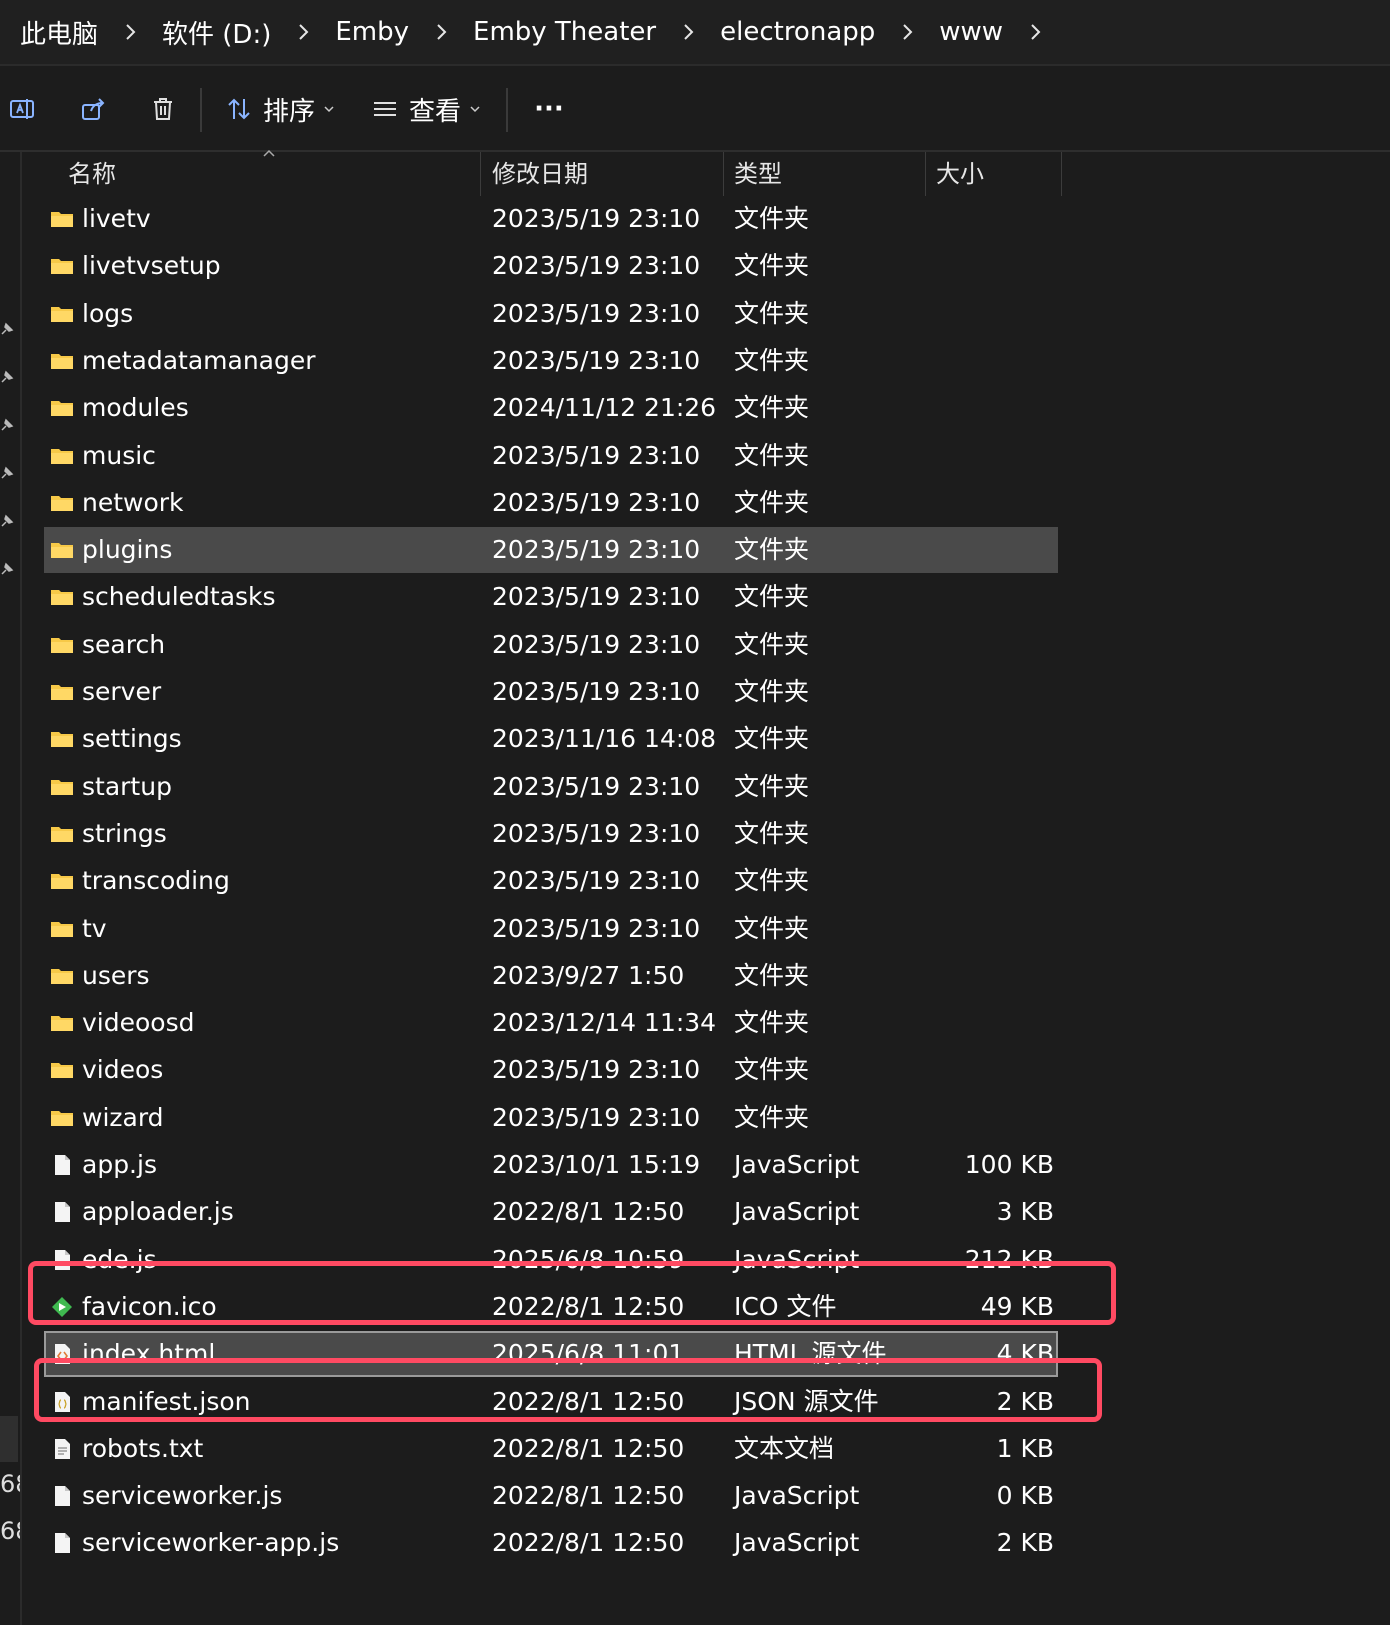 The width and height of the screenshot is (1390, 1625). I want to click on file-row-transcoding: transcoding 2023/5/19 23:10 文件夹, so click(551, 881).